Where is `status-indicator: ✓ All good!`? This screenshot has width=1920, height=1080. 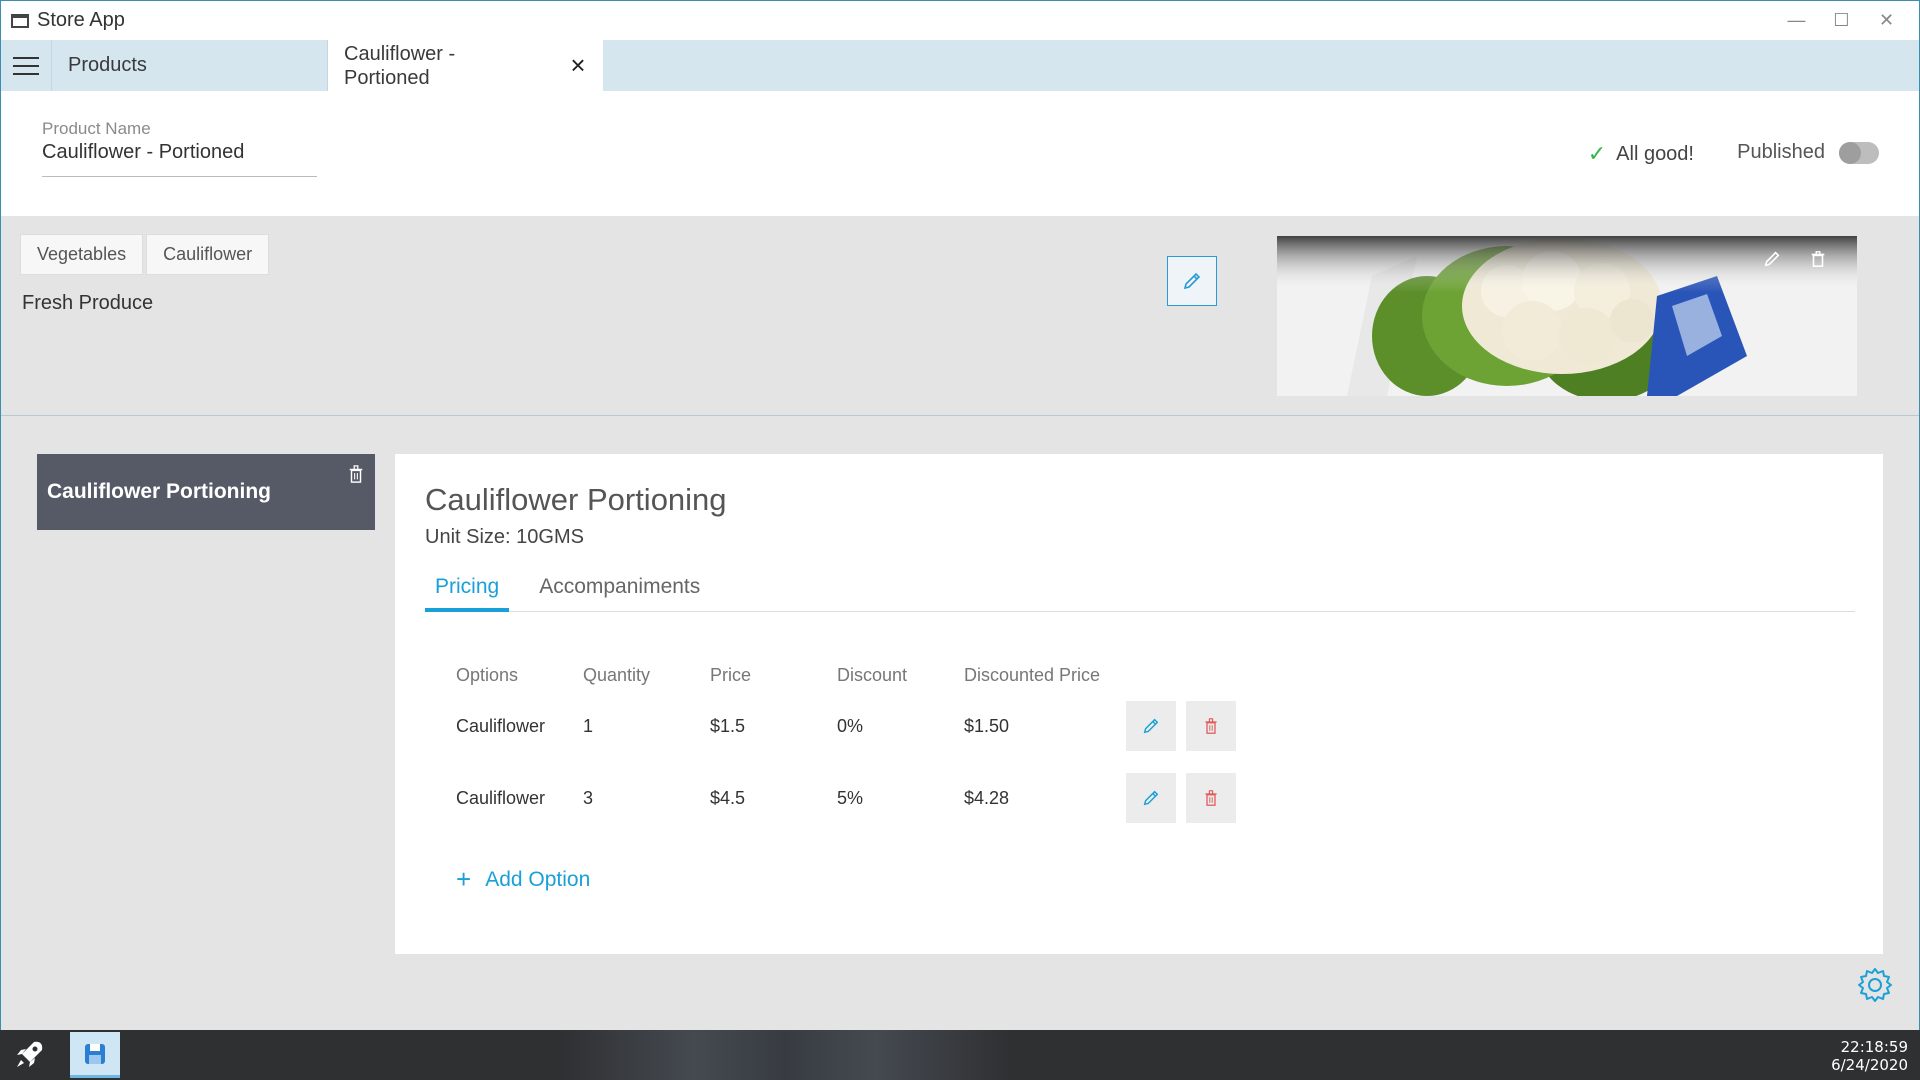
status-indicator: ✓ All good! is located at coordinates (1641, 154).